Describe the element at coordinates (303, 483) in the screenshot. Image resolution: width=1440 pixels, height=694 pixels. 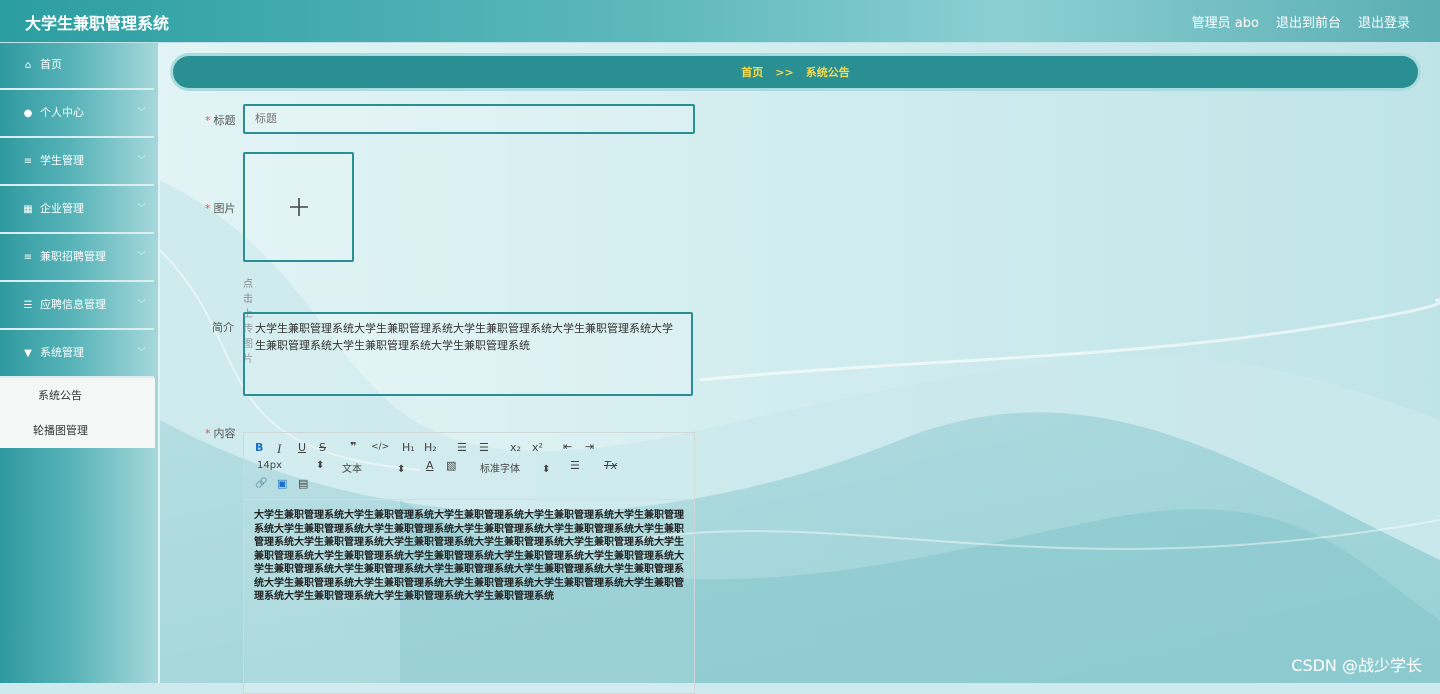
I see `video-button: ▤` at that location.